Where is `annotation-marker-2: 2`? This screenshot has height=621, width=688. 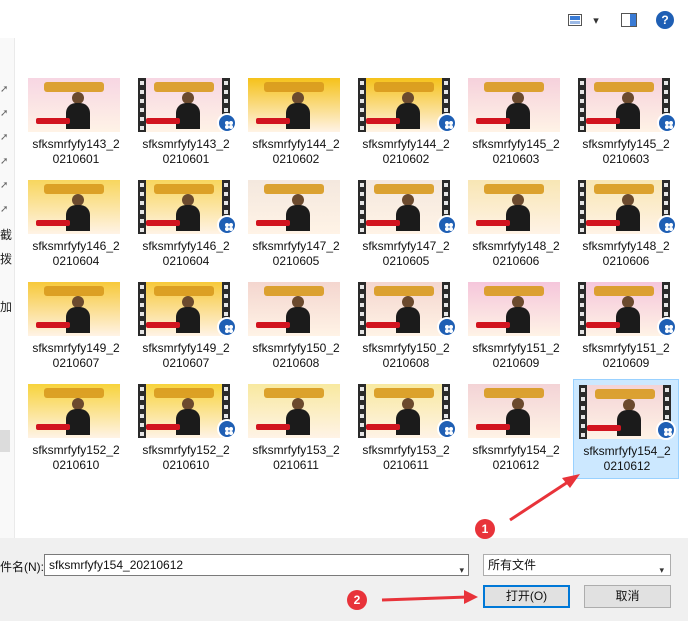 annotation-marker-2: 2 is located at coordinates (357, 600).